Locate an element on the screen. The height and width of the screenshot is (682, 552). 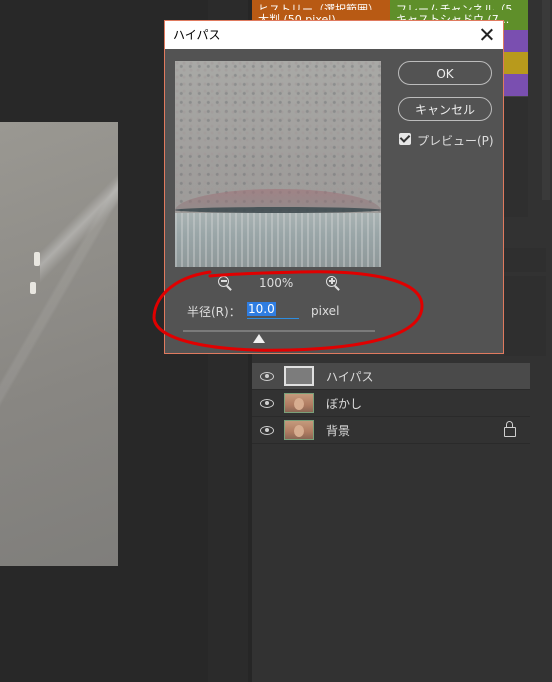
action-list is located at coordinates (516, 156).